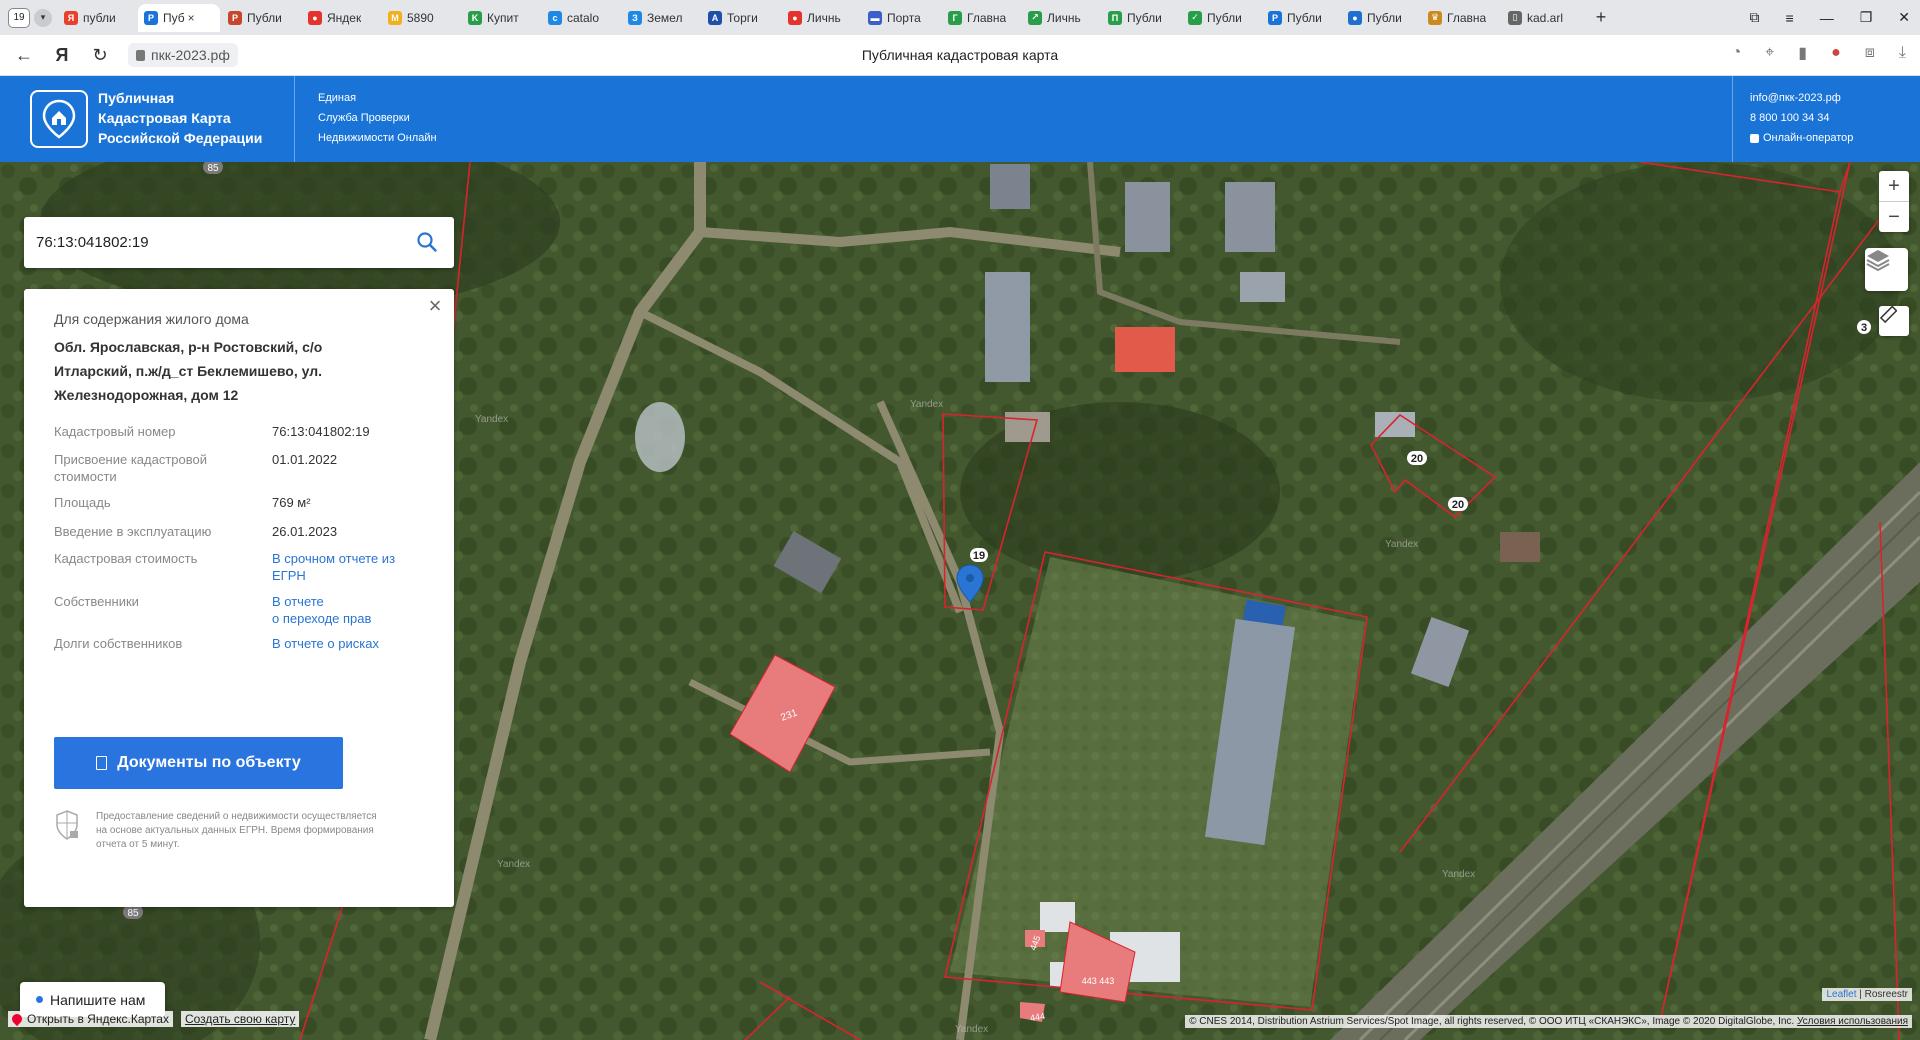 The image size is (1920, 1040). Describe the element at coordinates (1061, 18) in the screenshot. I see `browser-tab: ↗ Личнь` at that location.